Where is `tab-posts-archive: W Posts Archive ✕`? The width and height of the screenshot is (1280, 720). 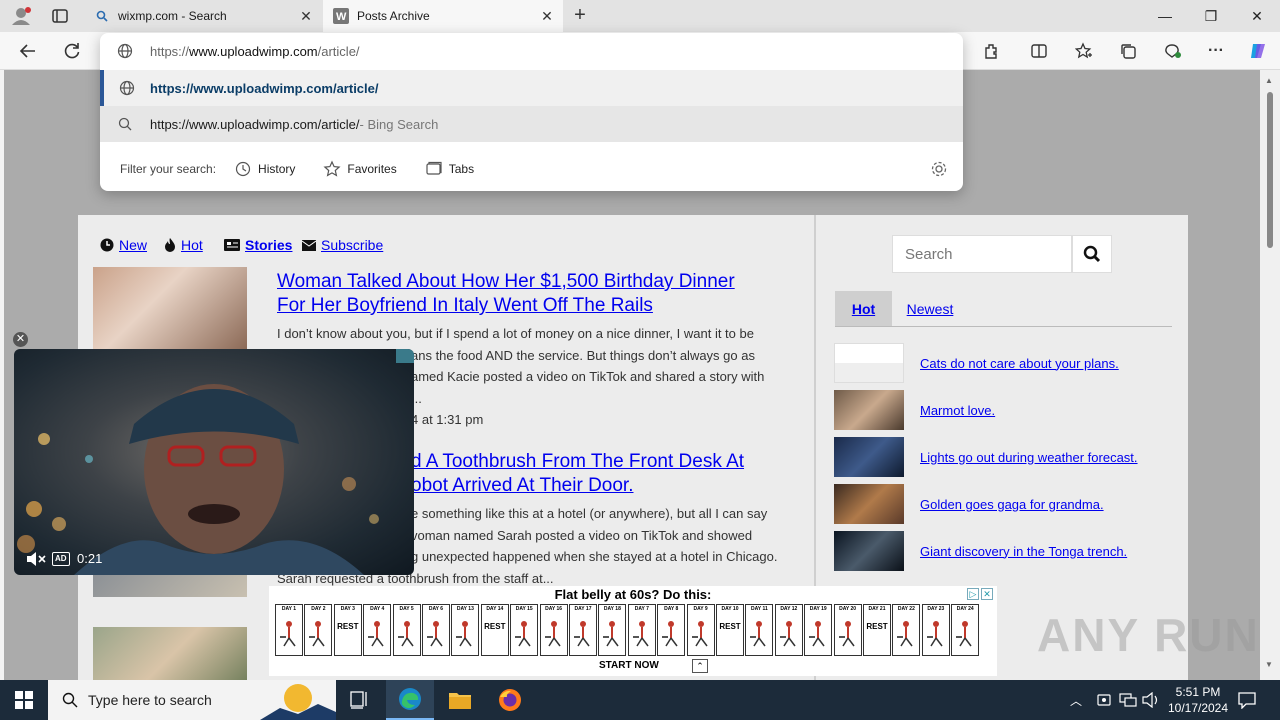 tab-posts-archive: W Posts Archive ✕ is located at coordinates (443, 16).